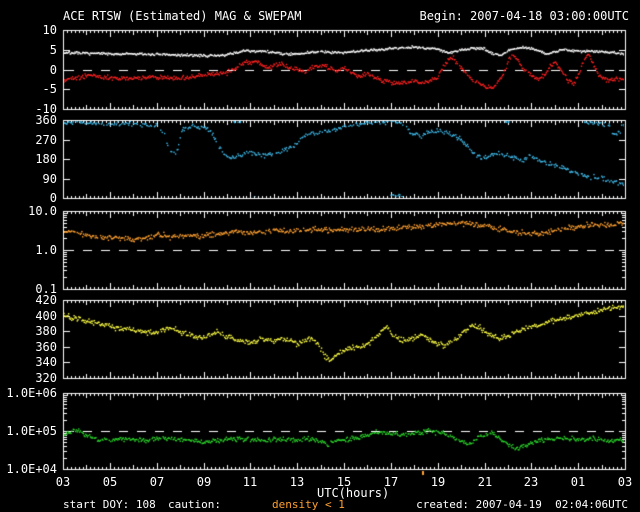 This screenshot has height=512, width=640. Describe the element at coordinates (204, 482) in the screenshot. I see `x-tick-label: 09` at that location.